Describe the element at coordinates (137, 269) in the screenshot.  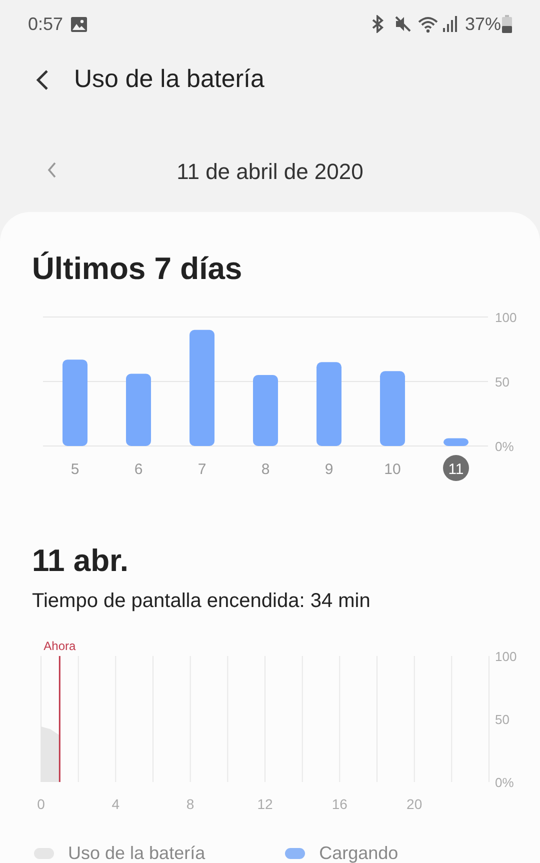
I see `section-title: Últimos 7 días` at that location.